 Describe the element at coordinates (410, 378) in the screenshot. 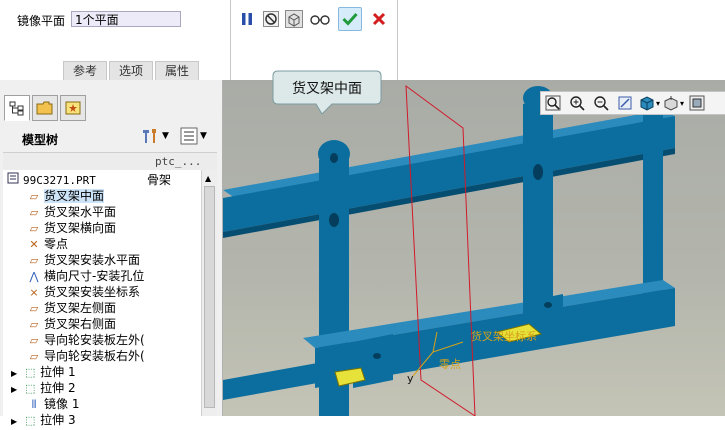

I see `axis-y-label: y` at that location.